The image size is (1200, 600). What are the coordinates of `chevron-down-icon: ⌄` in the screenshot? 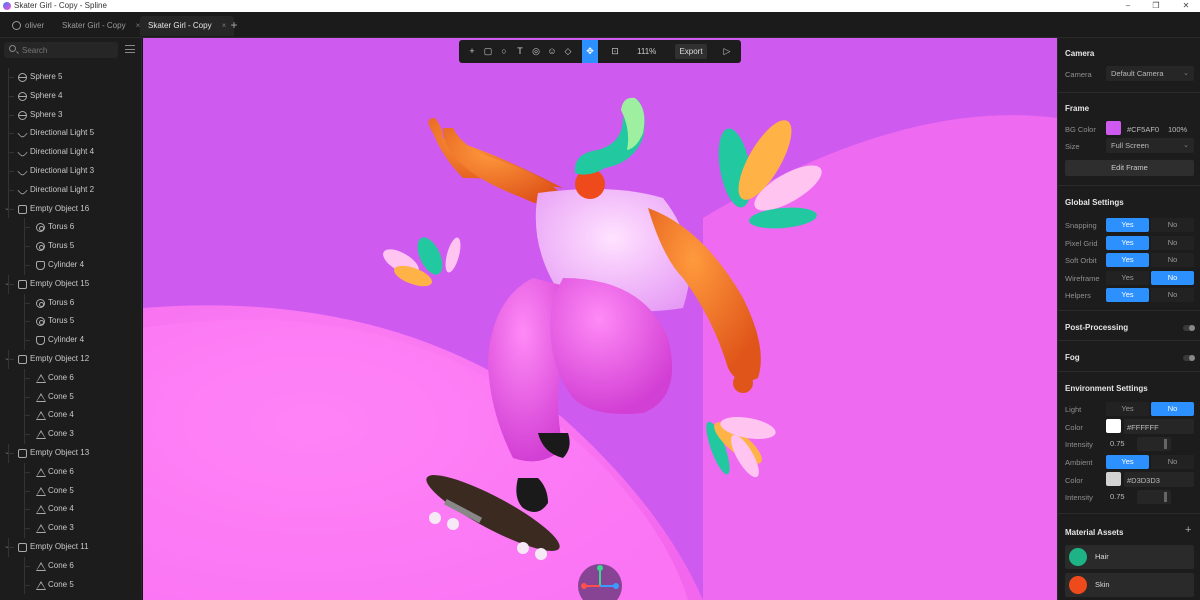 It's located at (1186, 145).